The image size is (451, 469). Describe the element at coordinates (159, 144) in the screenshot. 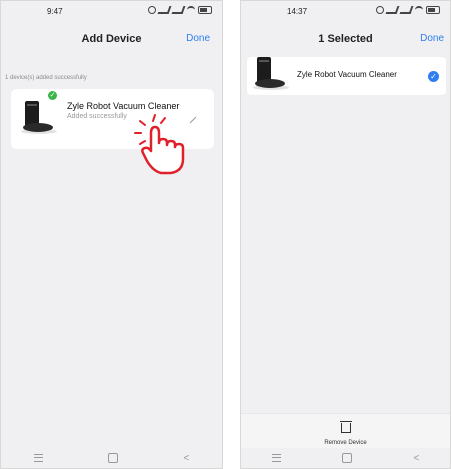

I see `tap-hand-icon` at that location.